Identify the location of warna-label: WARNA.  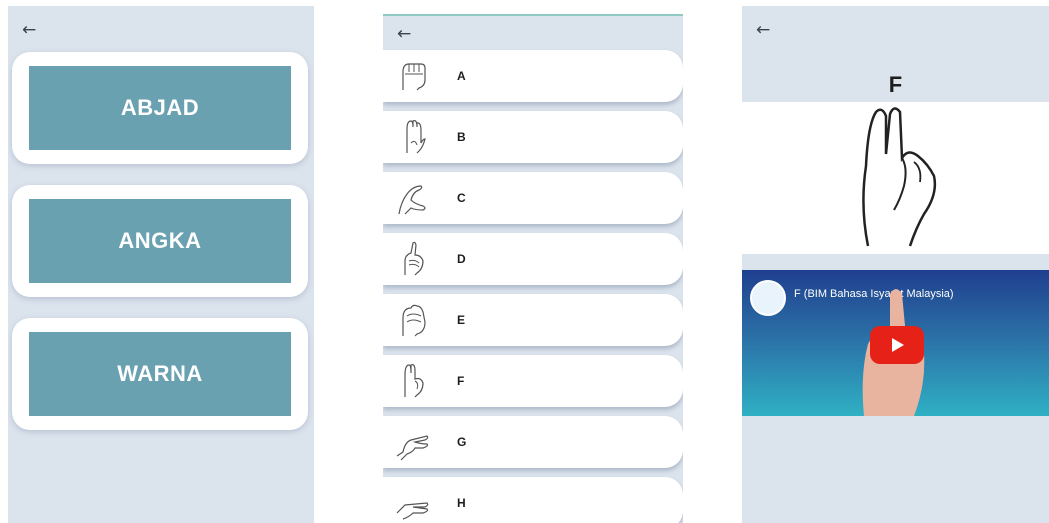
(160, 373).